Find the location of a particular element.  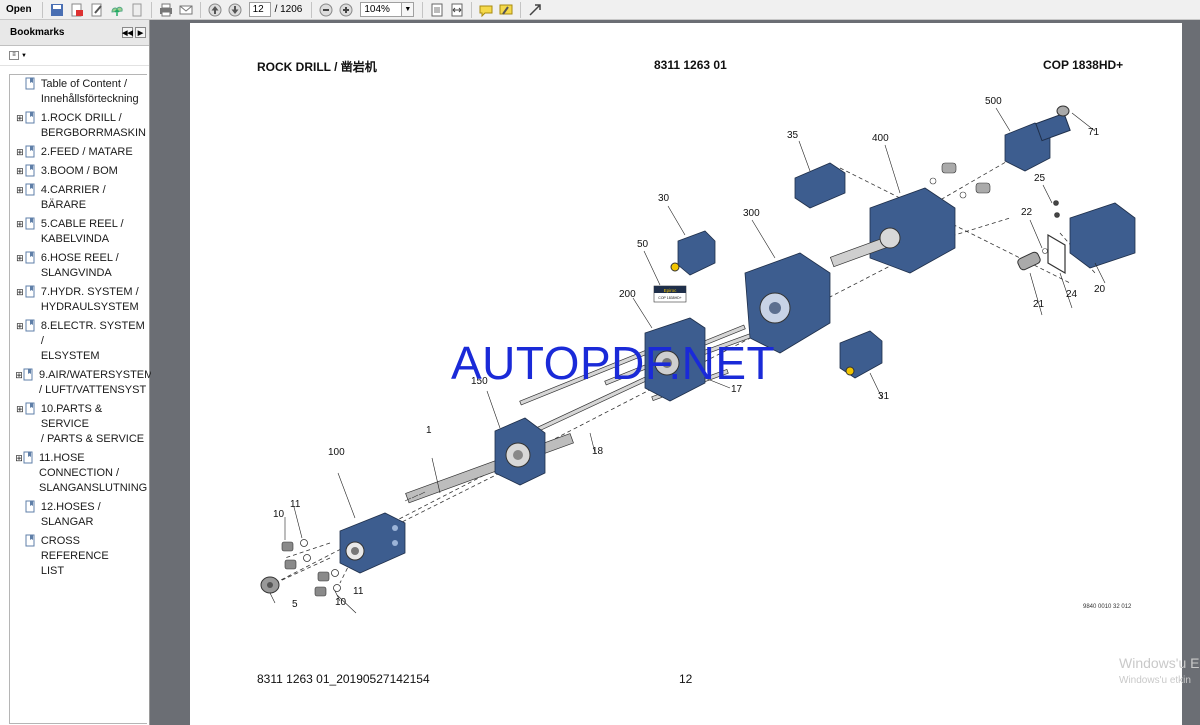

highlight-icon is located at coordinates (506, 10).